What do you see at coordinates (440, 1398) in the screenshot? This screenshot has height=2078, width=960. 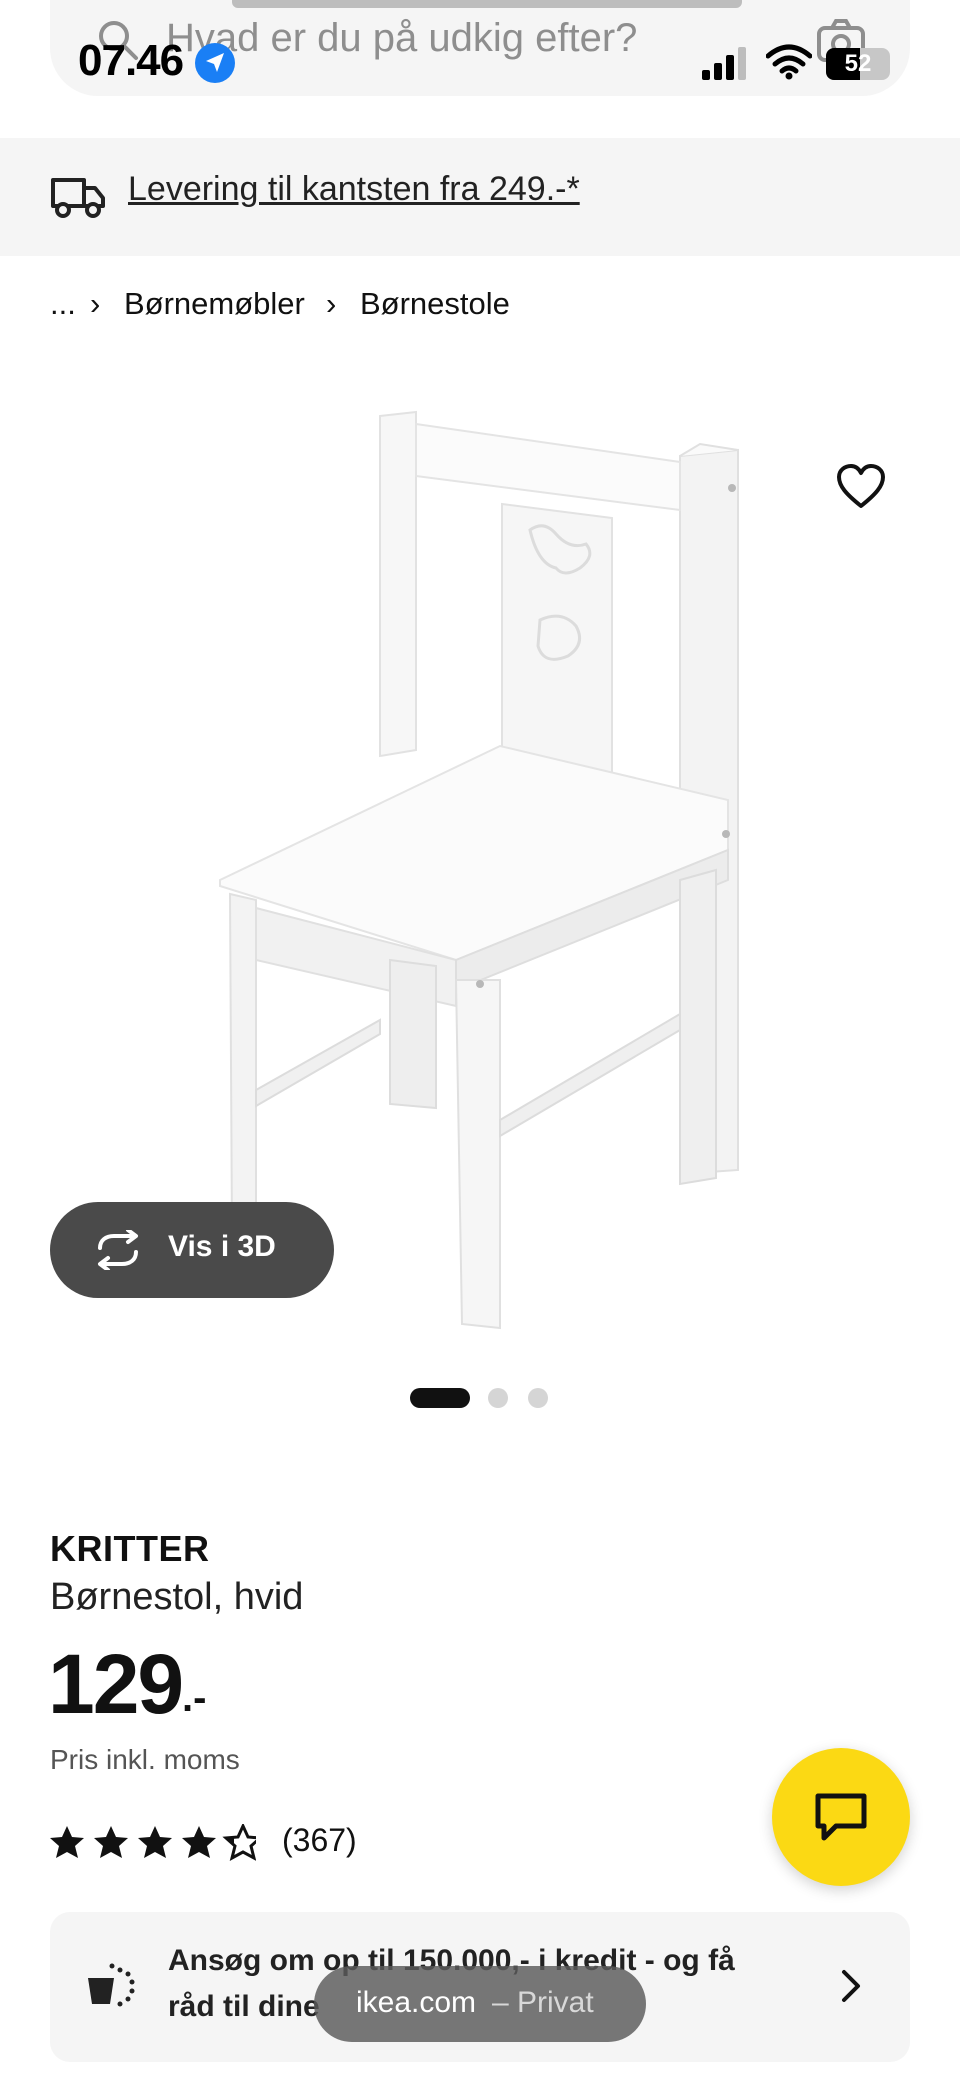 I see `carousel-dot-active` at bounding box center [440, 1398].